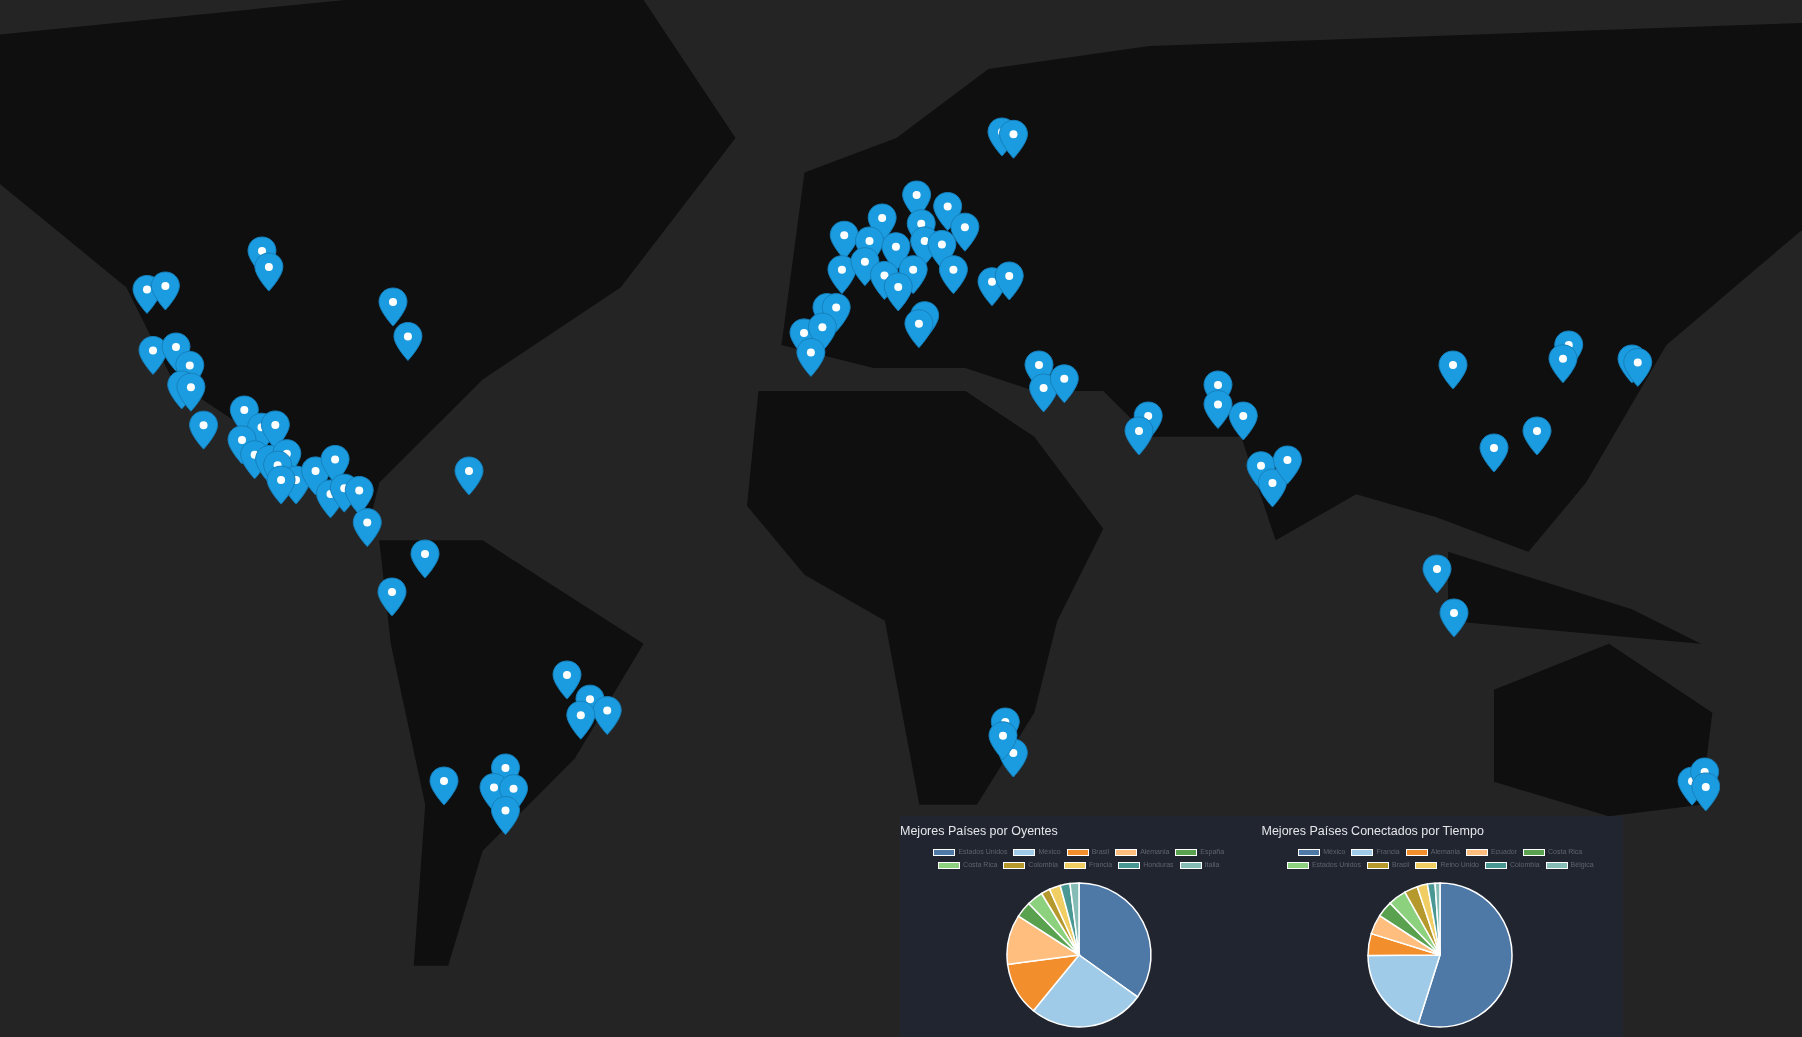  What do you see at coordinates (1373, 831) in the screenshot?
I see `chart-title: Mejores Países Conectados por Tiempo` at bounding box center [1373, 831].